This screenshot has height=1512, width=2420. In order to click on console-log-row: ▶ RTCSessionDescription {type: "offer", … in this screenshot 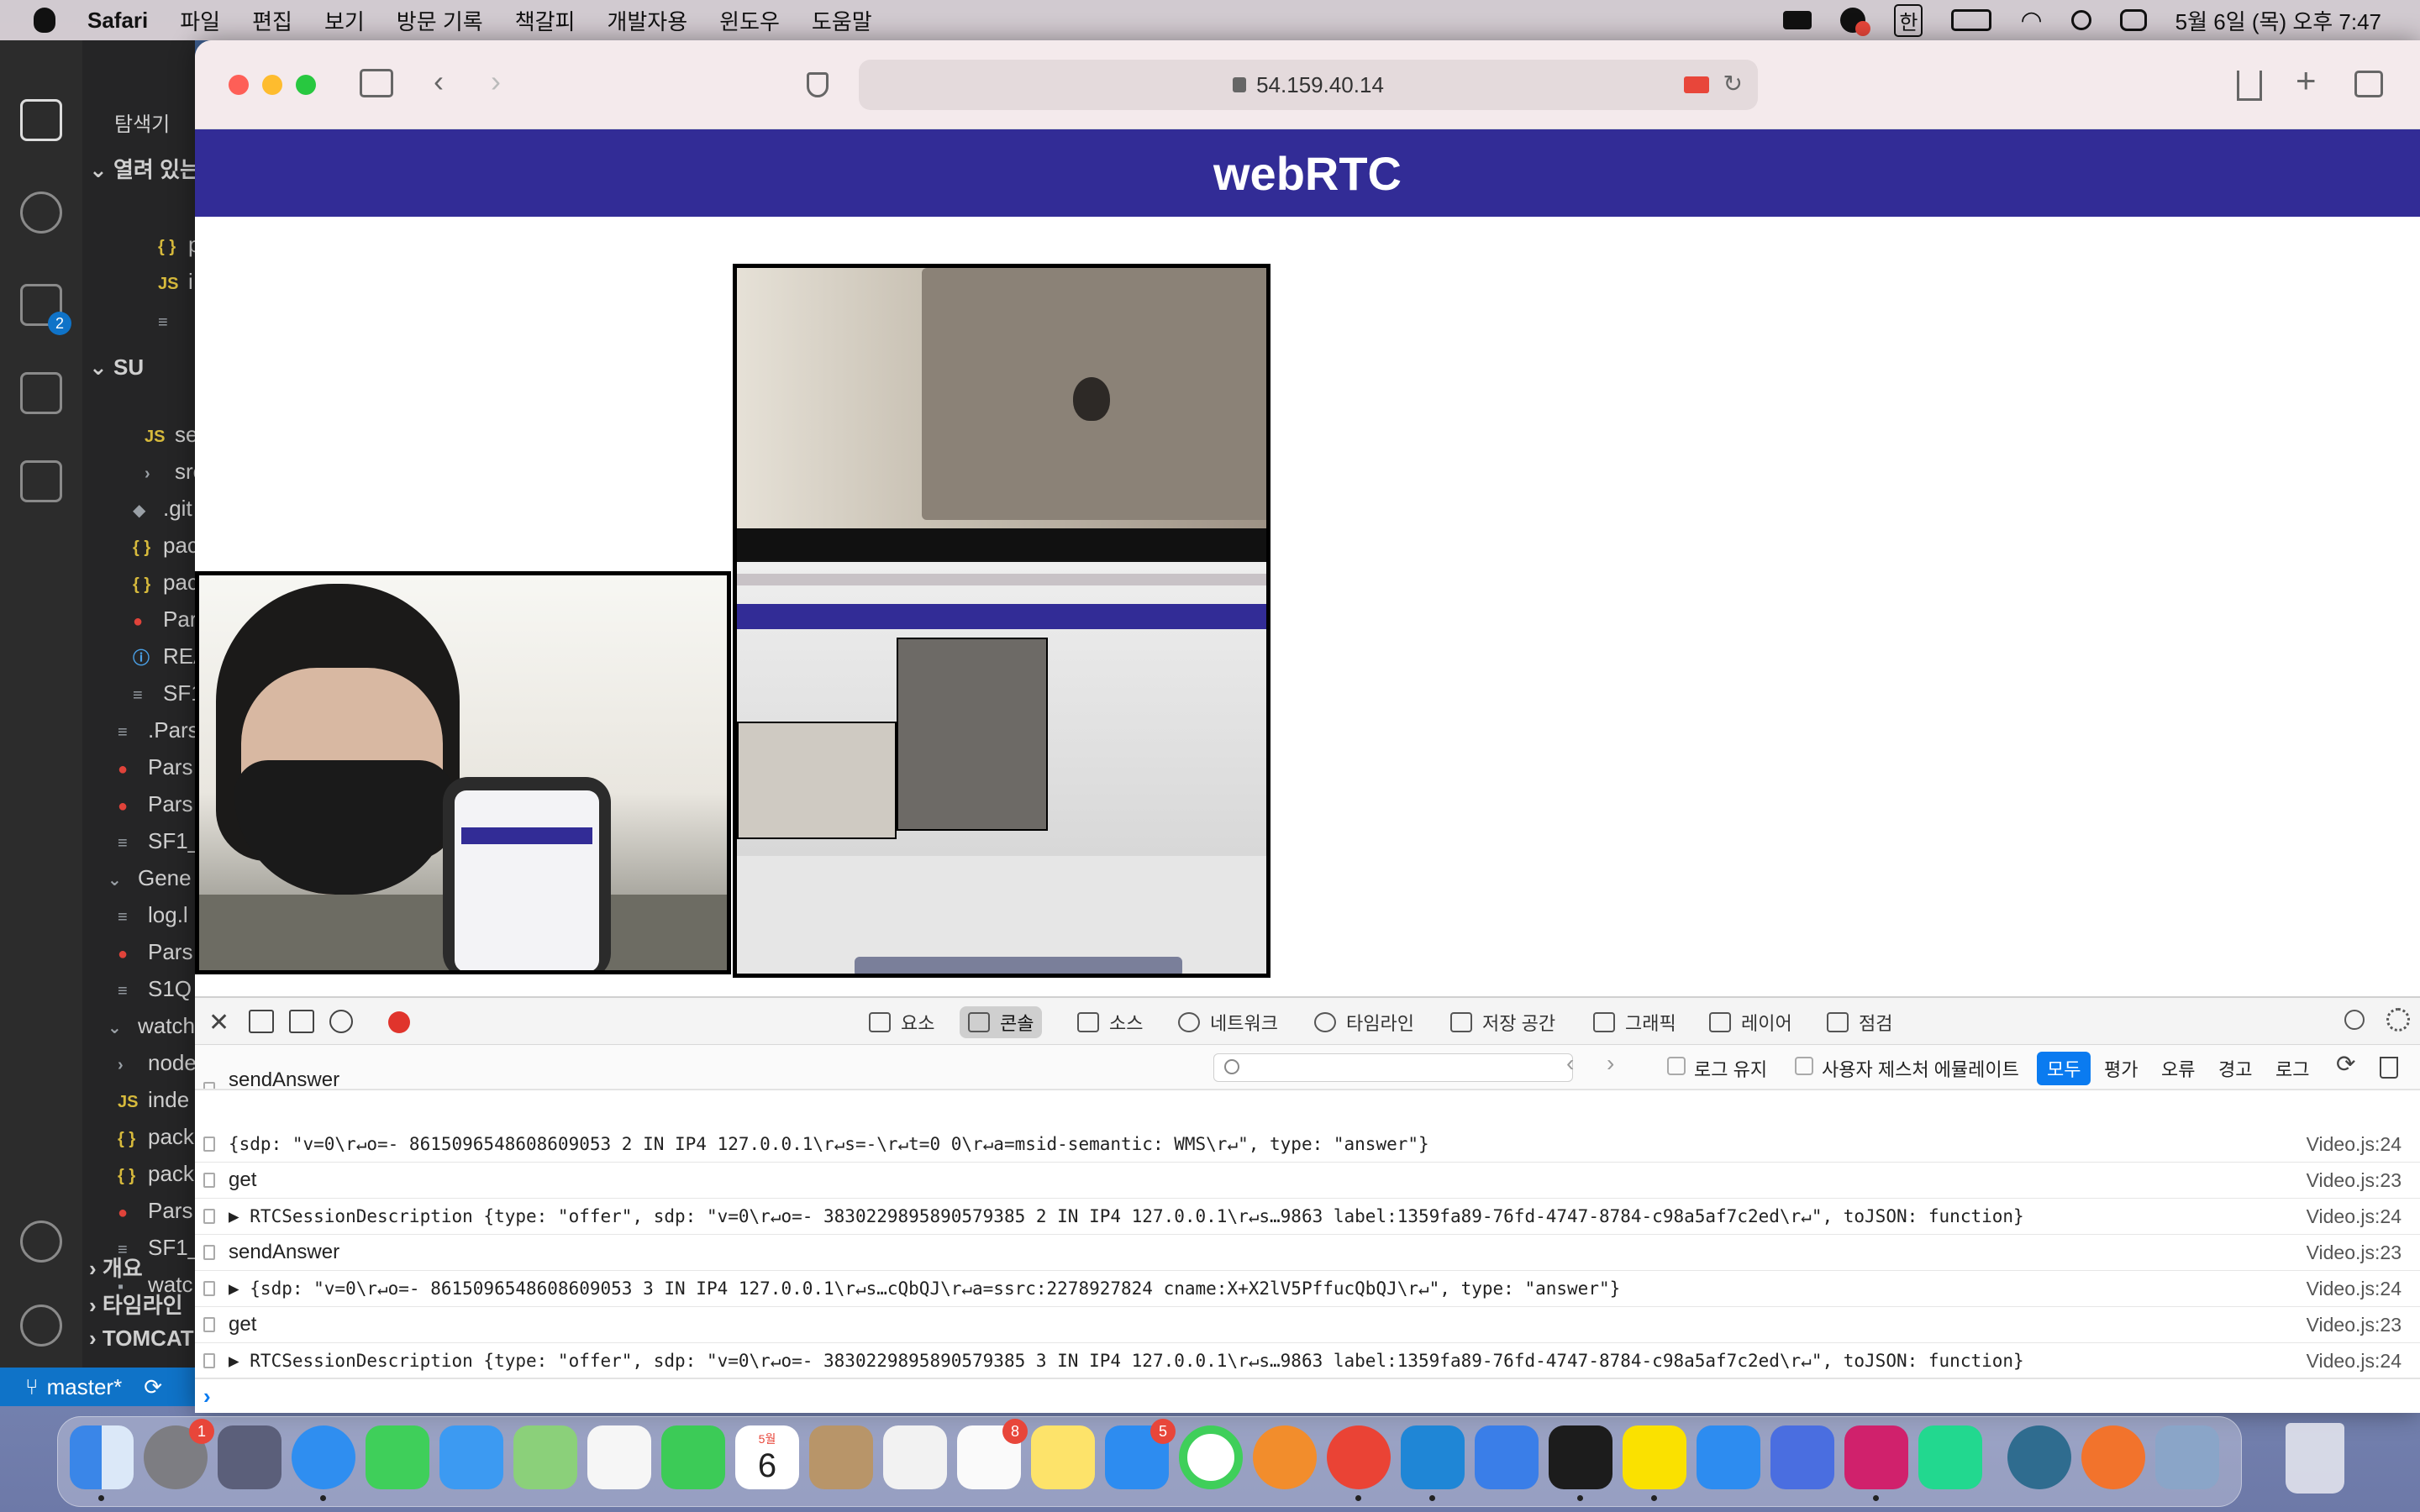, I will do `click(1307, 1361)`.